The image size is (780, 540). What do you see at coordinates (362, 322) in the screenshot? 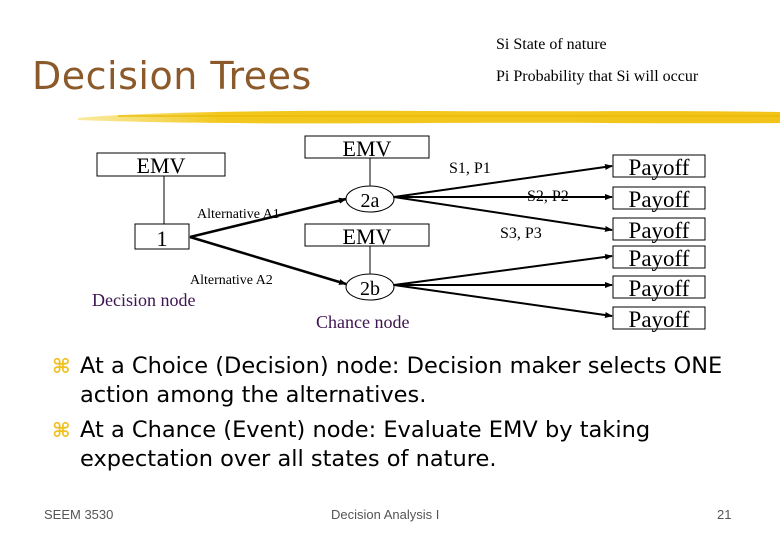
I see `chance-node-caption: Chance node` at bounding box center [362, 322].